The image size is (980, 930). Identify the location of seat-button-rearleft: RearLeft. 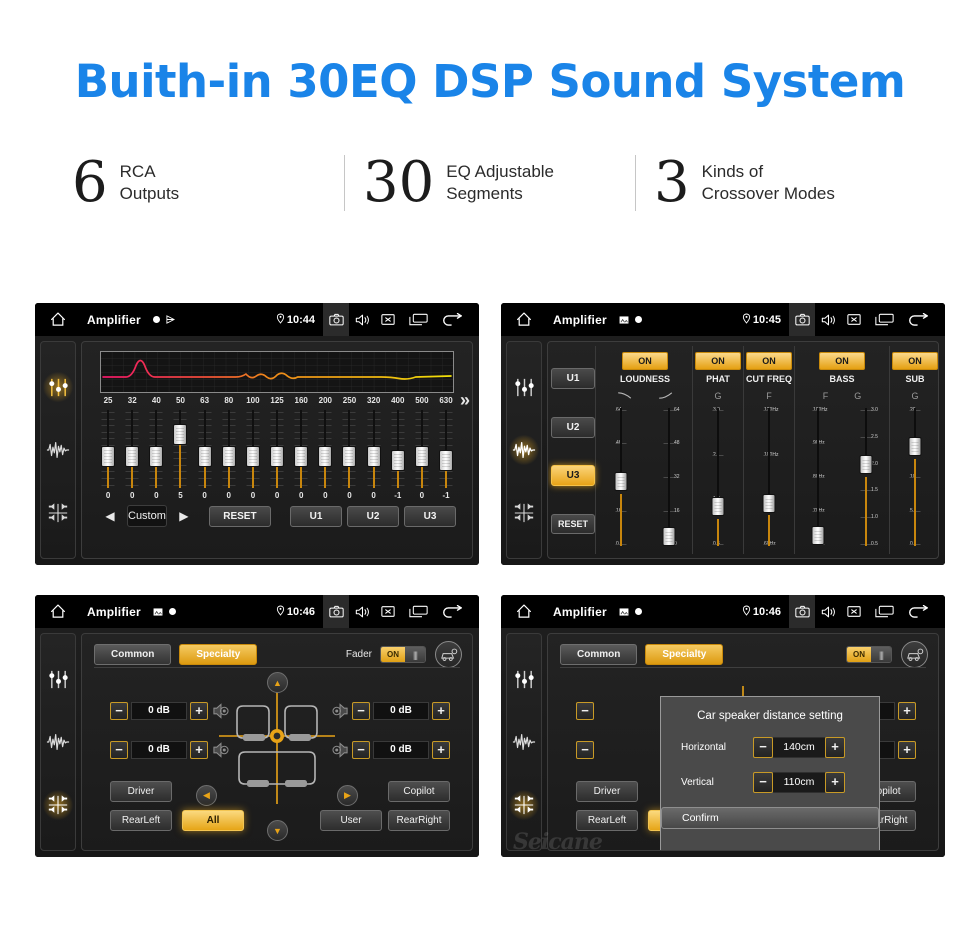
(607, 820).